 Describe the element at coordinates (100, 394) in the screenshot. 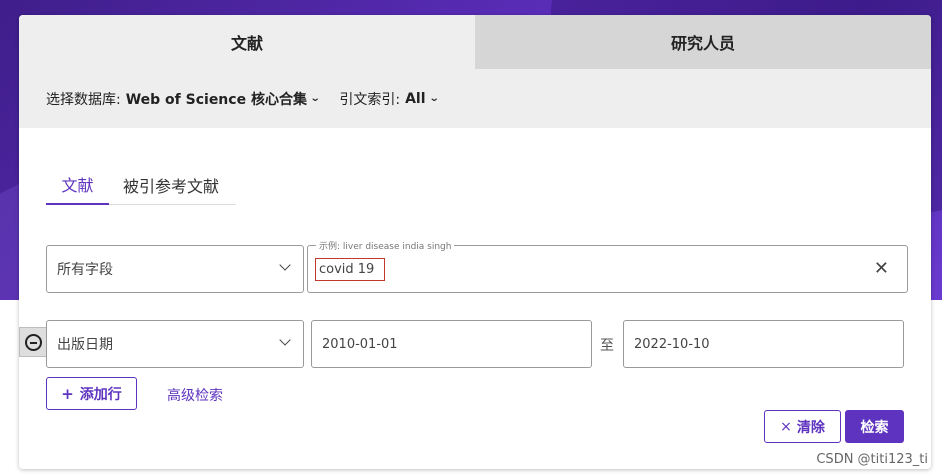

I see `add-row-label: 添加行` at that location.